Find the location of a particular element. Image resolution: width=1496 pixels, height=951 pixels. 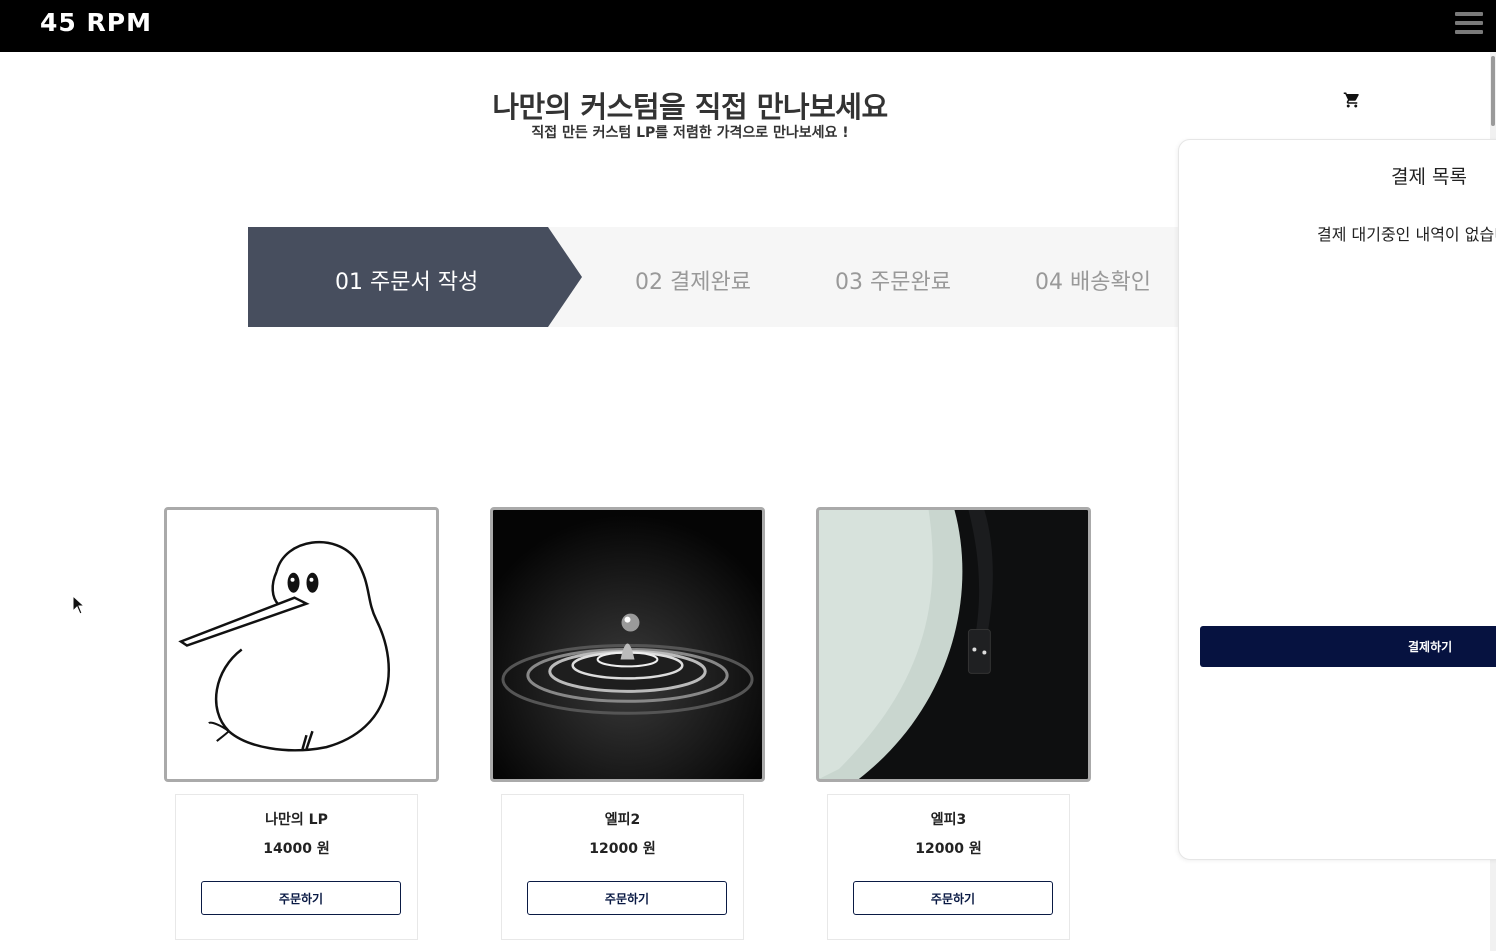

order-progress-steps: 01 주문서 작성 02 결제완료 03 주문완료 04 배송확인 is located at coordinates (714, 277).